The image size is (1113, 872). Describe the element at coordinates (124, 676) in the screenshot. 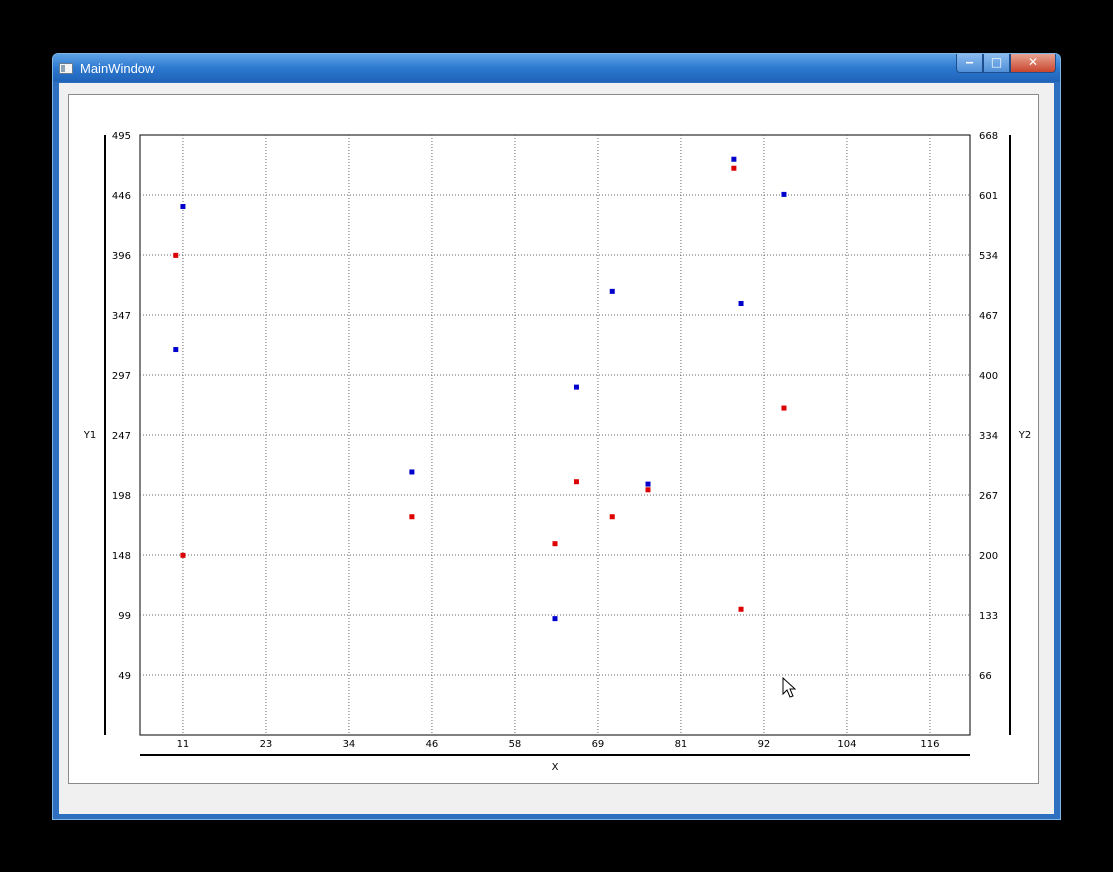

I see `y1-tick-label: 49` at that location.